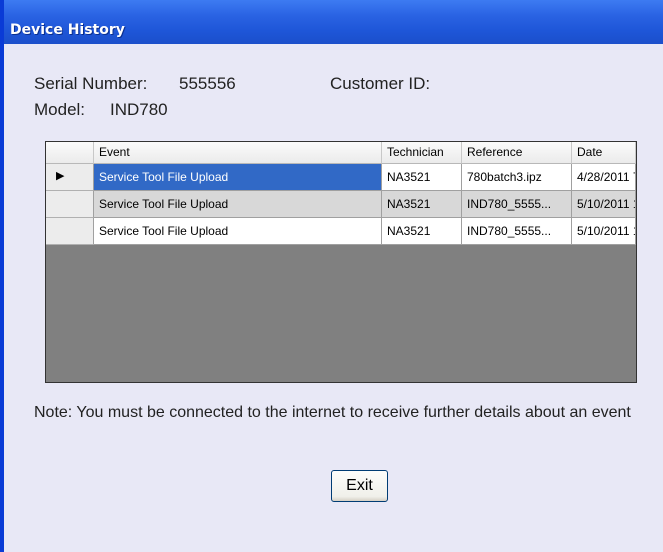  I want to click on model-label: Model:, so click(60, 109).